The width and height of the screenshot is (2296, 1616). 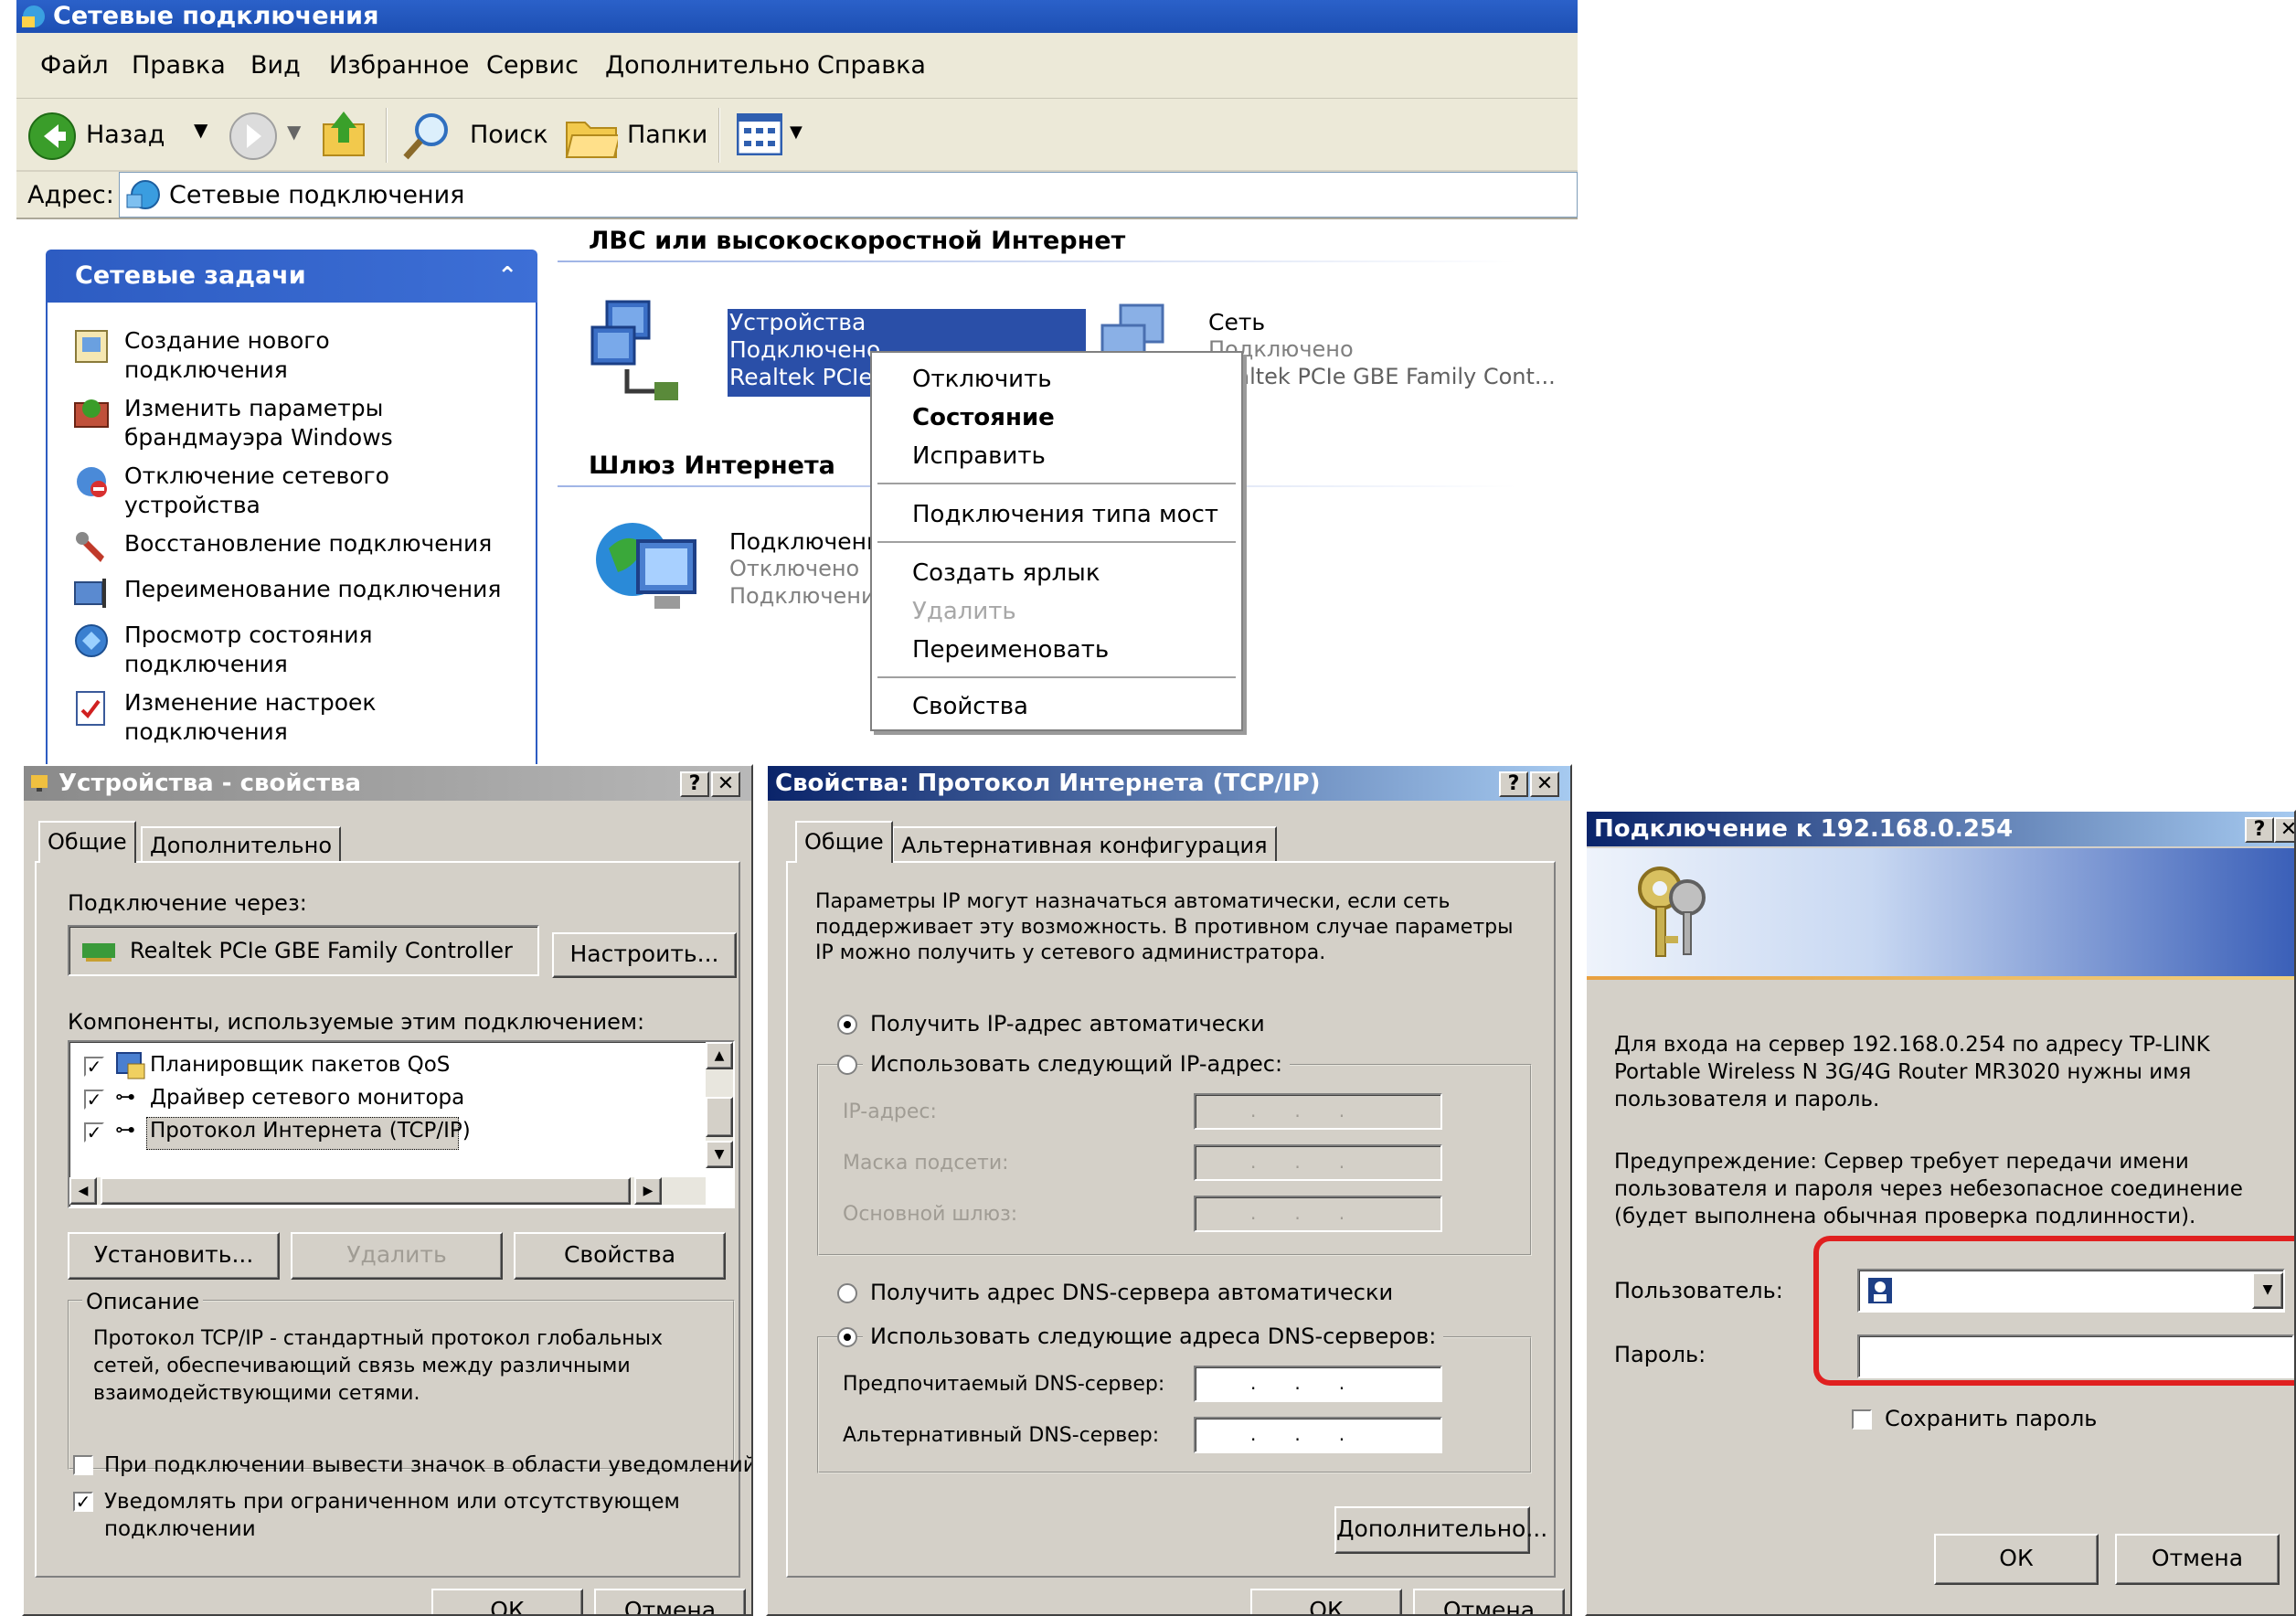 I want to click on manual-ip-radio, so click(x=847, y=1065).